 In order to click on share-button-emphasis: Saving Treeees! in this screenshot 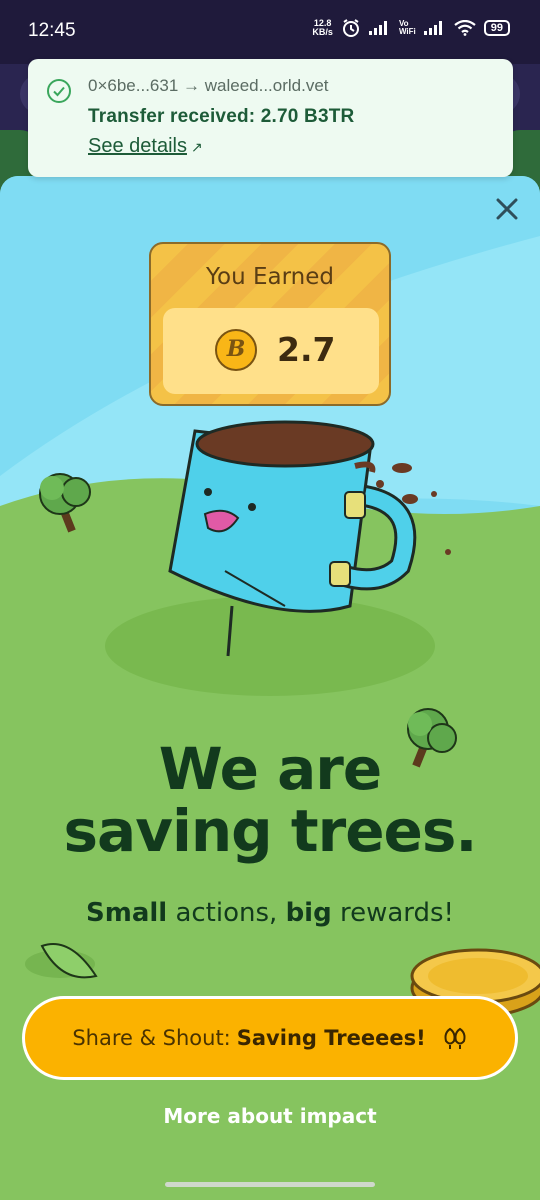, I will do `click(331, 1038)`.